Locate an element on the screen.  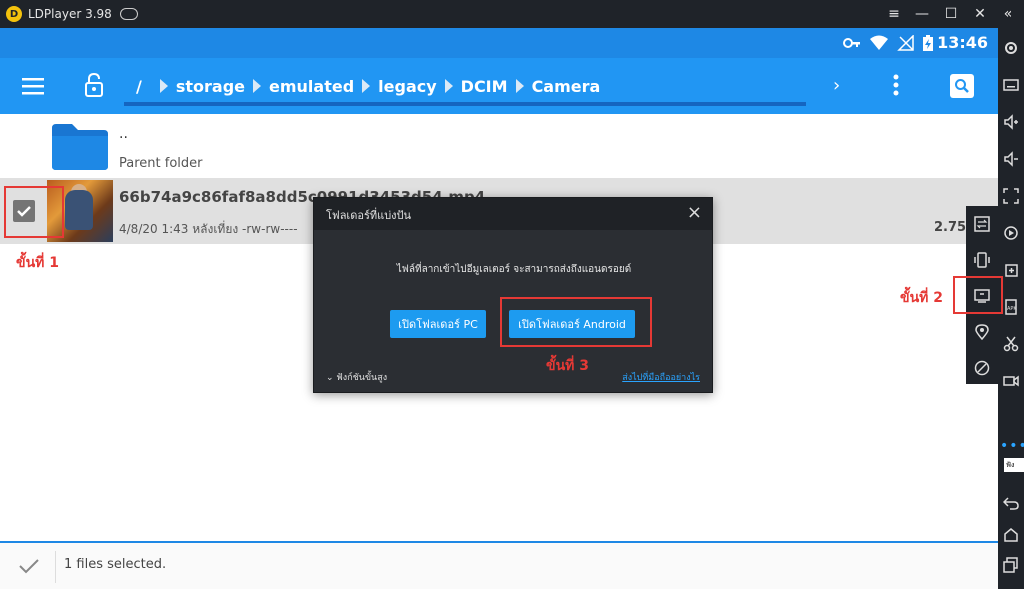
load-progress-bar is located at coordinates (465, 104).